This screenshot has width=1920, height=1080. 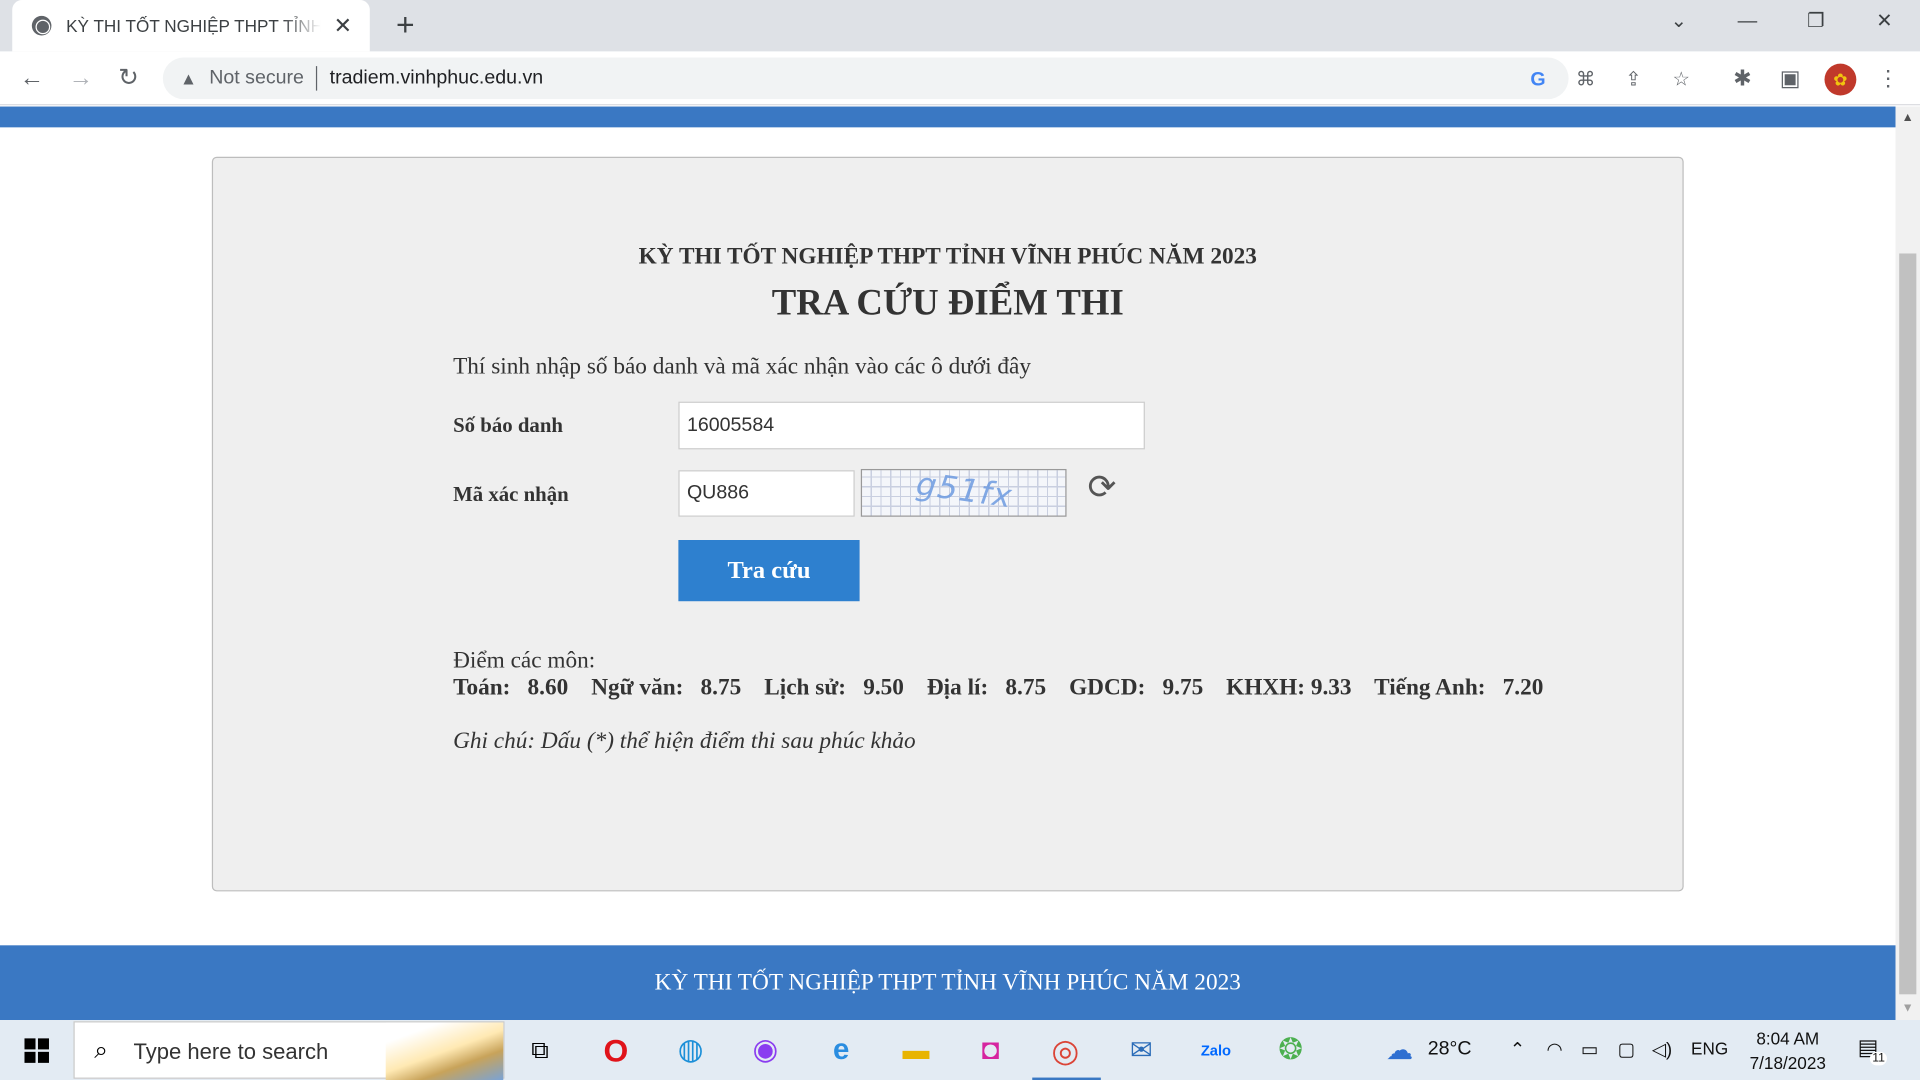 I want to click on score-value: 9.50, so click(x=883, y=687).